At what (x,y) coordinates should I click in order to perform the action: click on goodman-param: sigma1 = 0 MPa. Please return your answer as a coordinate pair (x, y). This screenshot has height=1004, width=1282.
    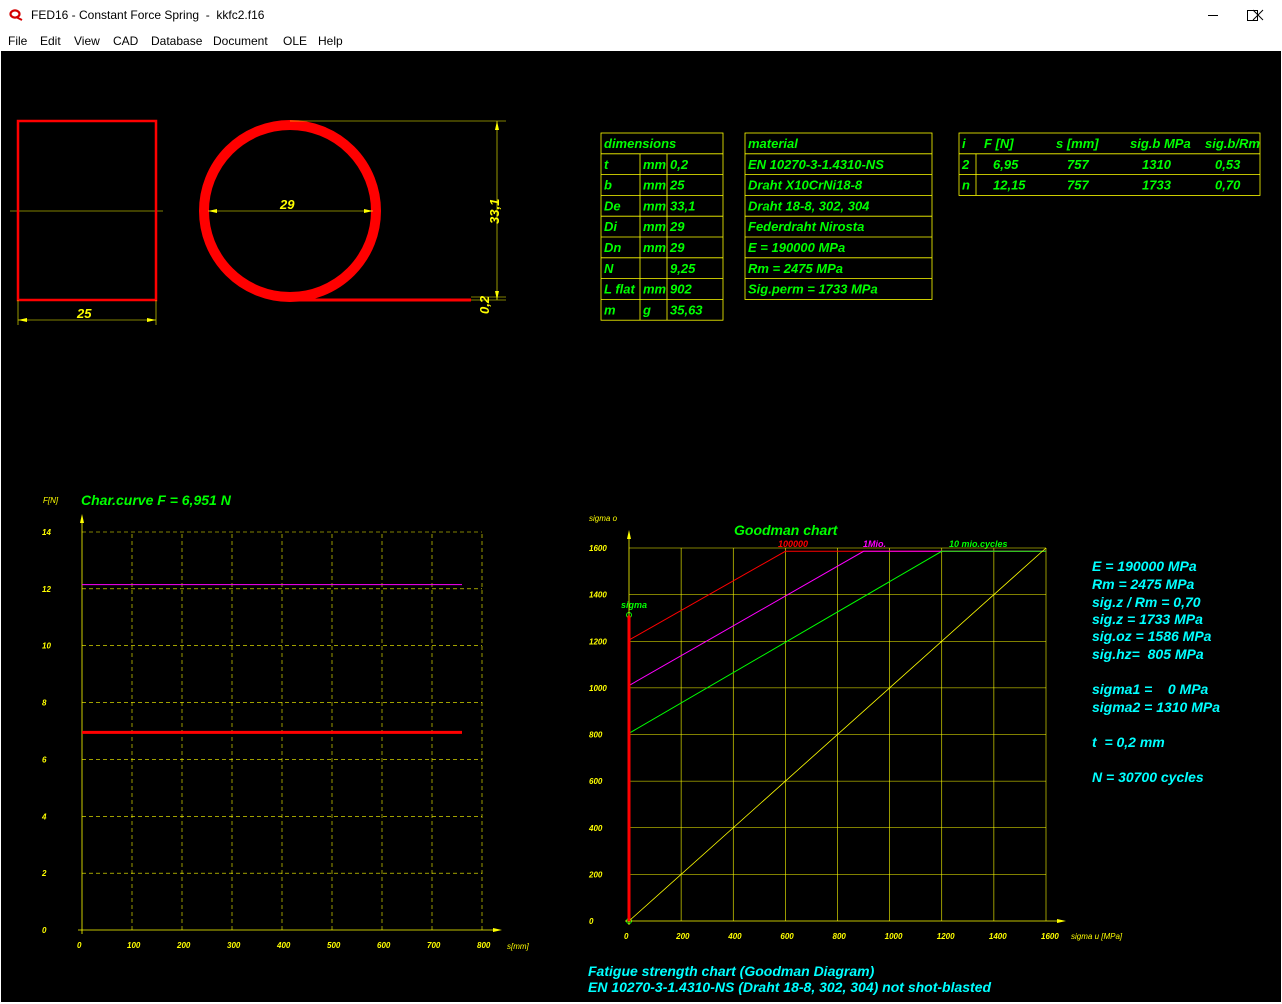
    Looking at the image, I should click on (1150, 689).